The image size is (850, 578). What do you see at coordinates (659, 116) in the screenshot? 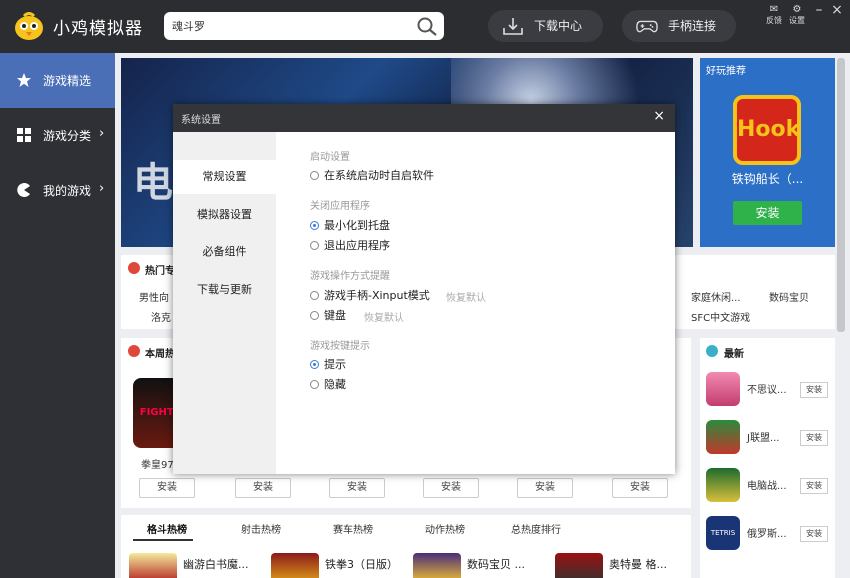
I see `close-icon: ×` at bounding box center [659, 116].